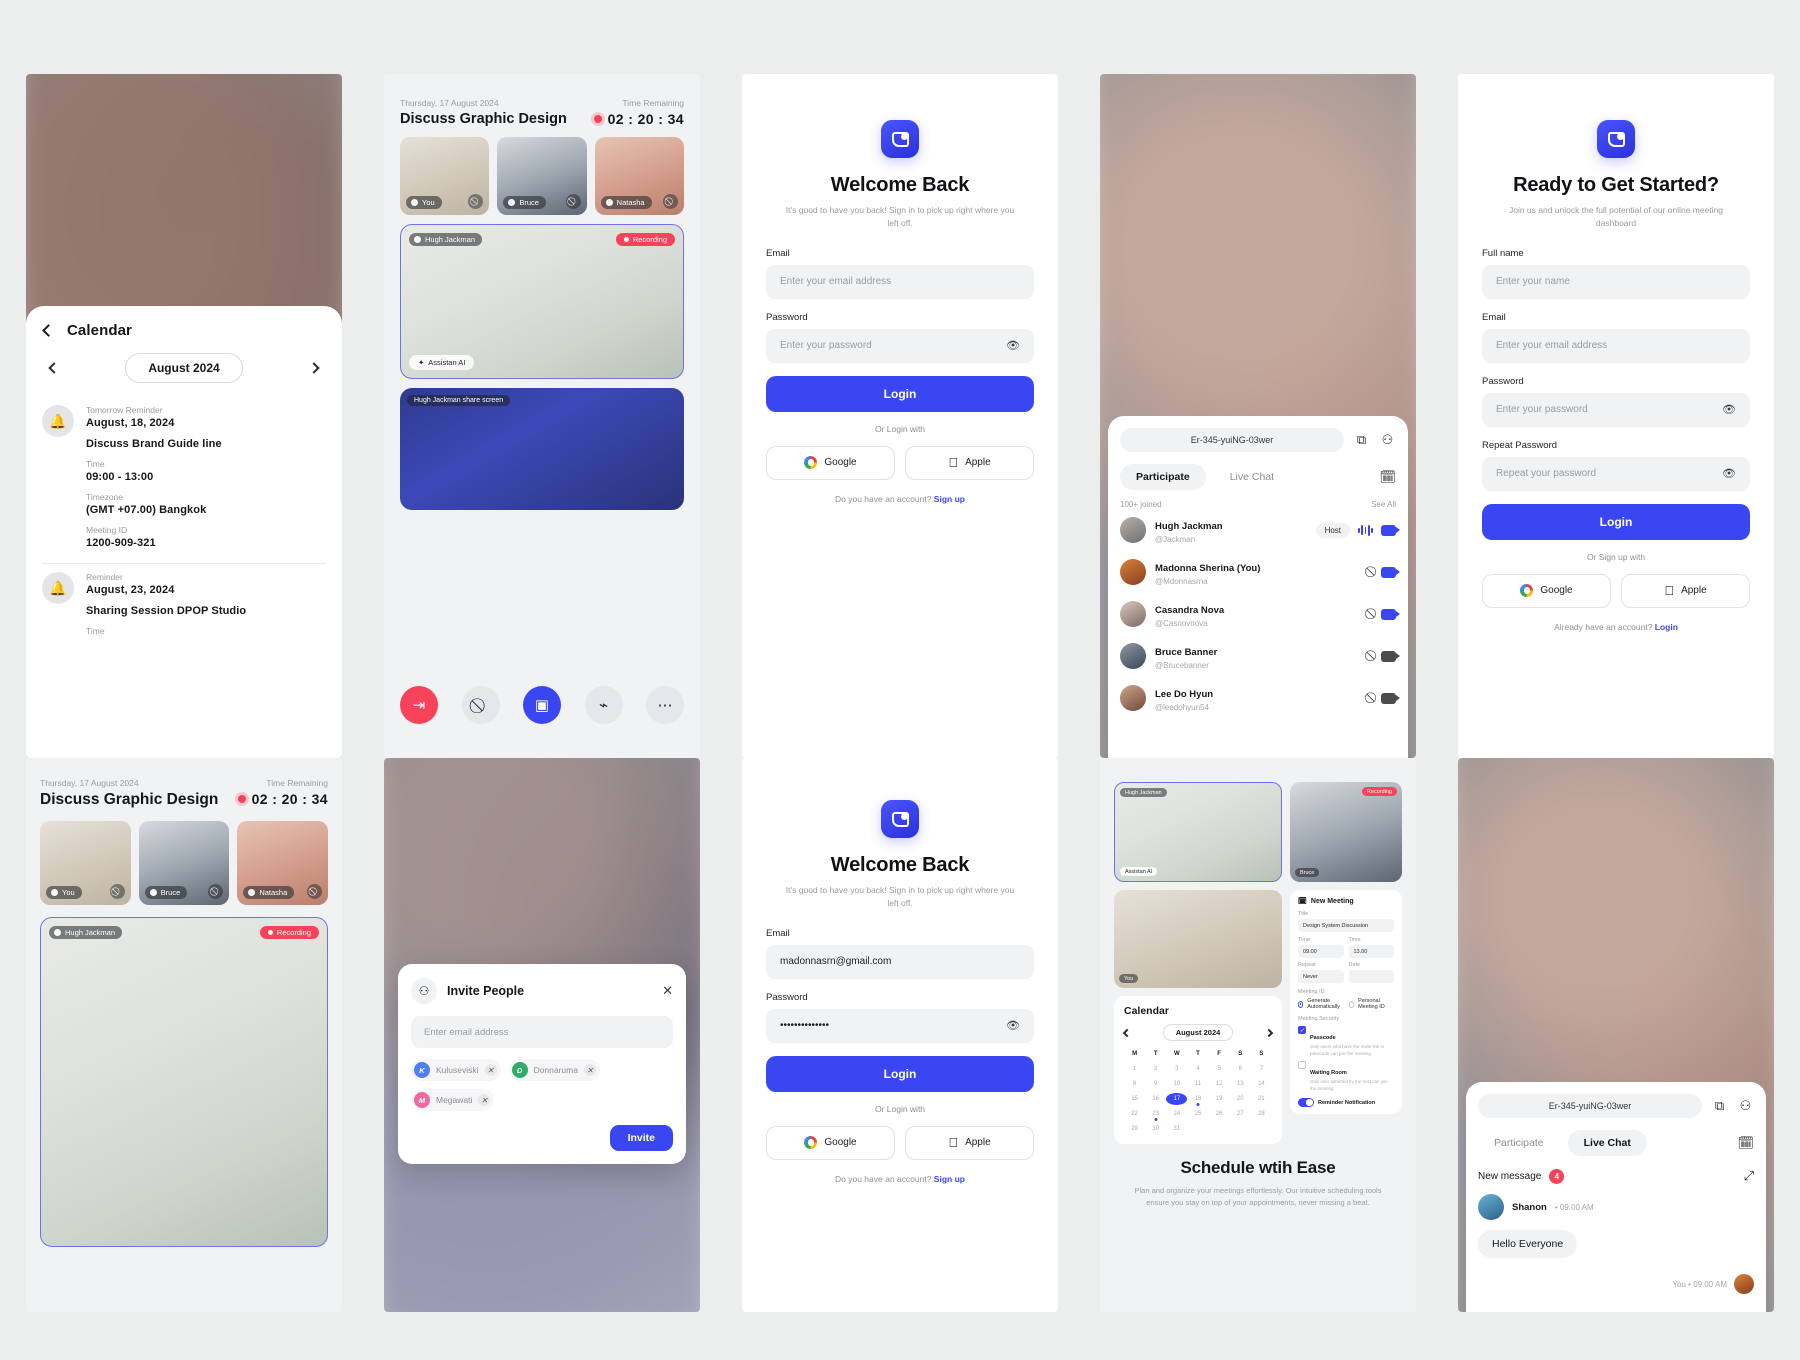 The height and width of the screenshot is (1360, 1800). Describe the element at coordinates (900, 1025) in the screenshot. I see `password-input: •••••••••••••• 👁` at that location.